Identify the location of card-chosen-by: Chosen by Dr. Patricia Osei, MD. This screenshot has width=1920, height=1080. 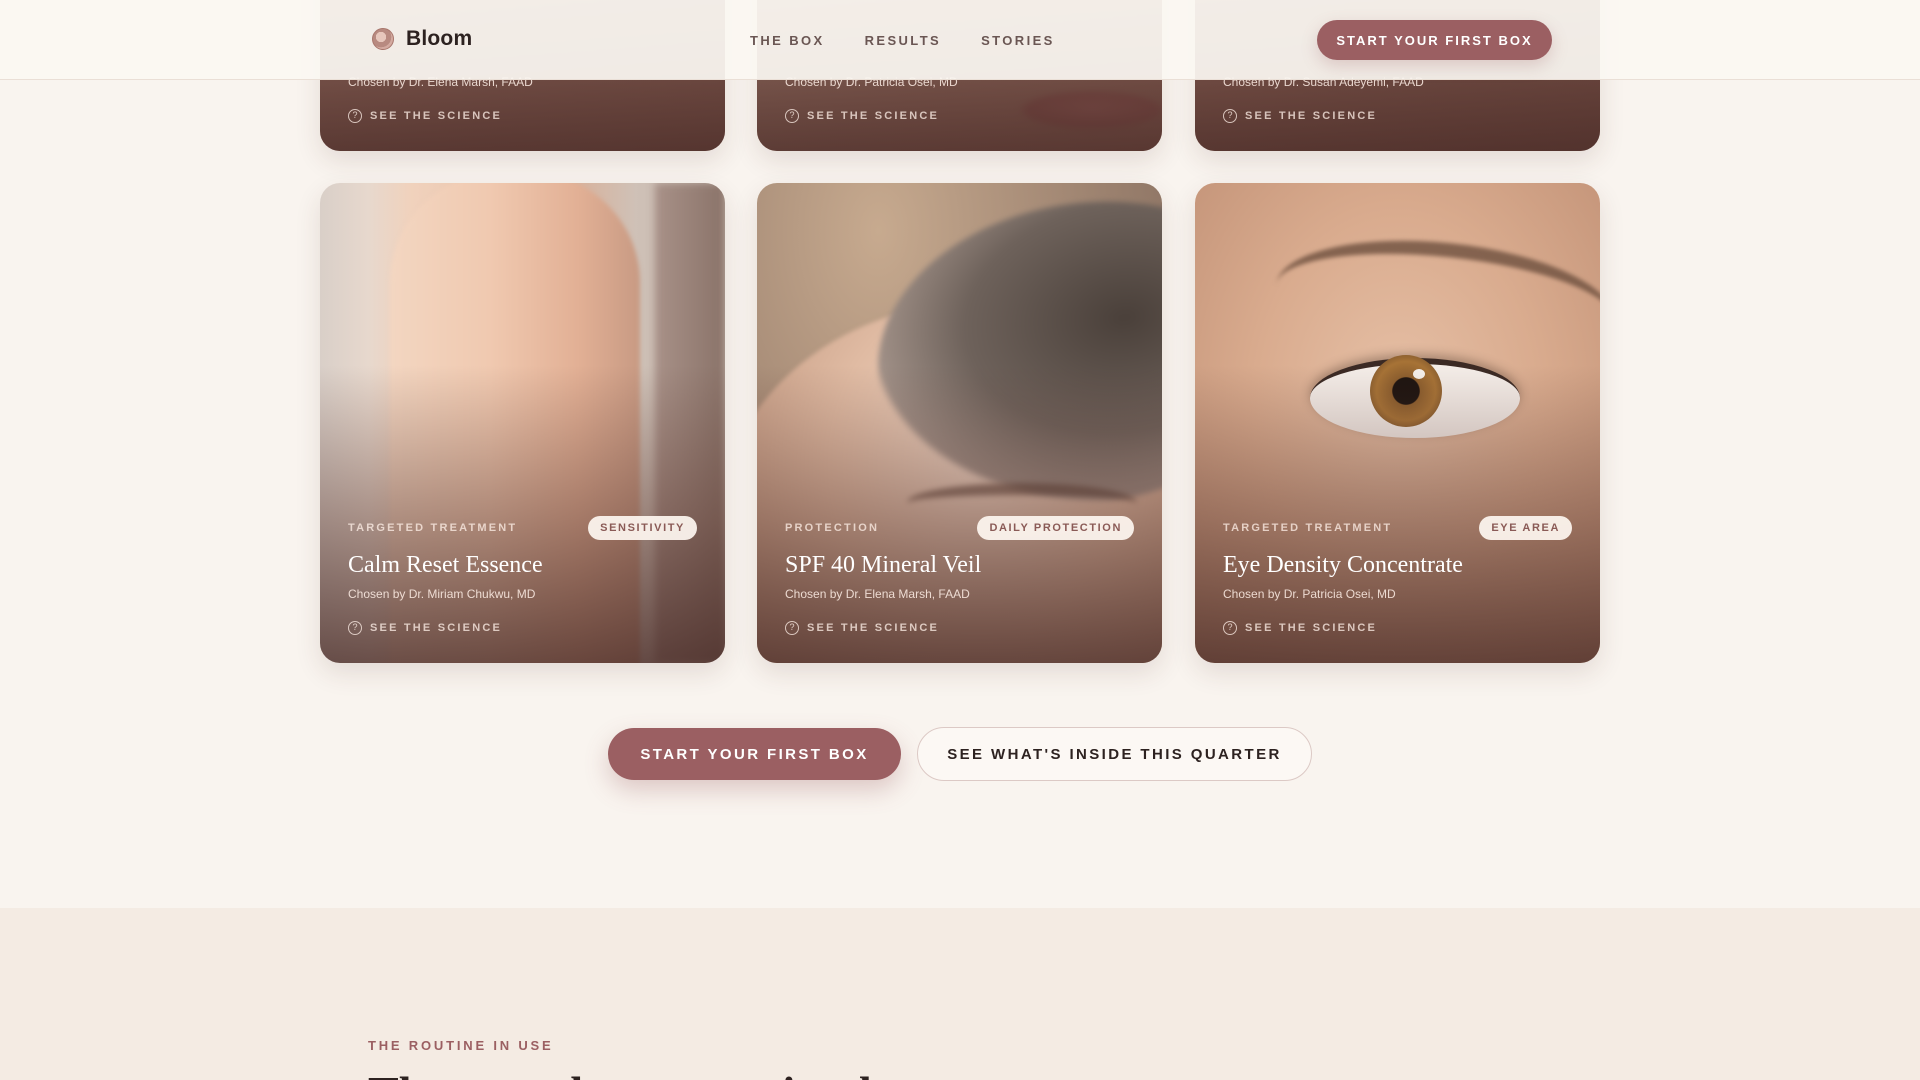
(1309, 594).